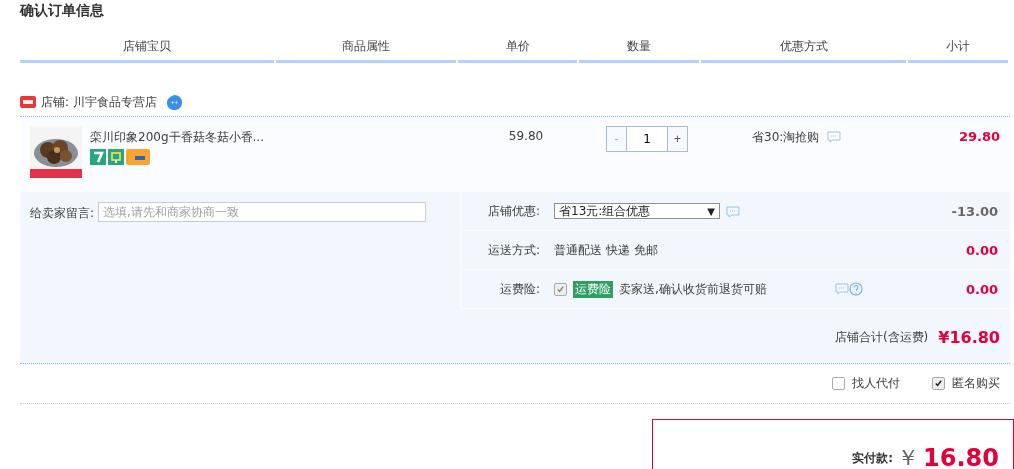 This screenshot has width=1014, height=469. What do you see at coordinates (99, 102) in the screenshot?
I see `shop-name: 店铺: 川宇食品专营店` at bounding box center [99, 102].